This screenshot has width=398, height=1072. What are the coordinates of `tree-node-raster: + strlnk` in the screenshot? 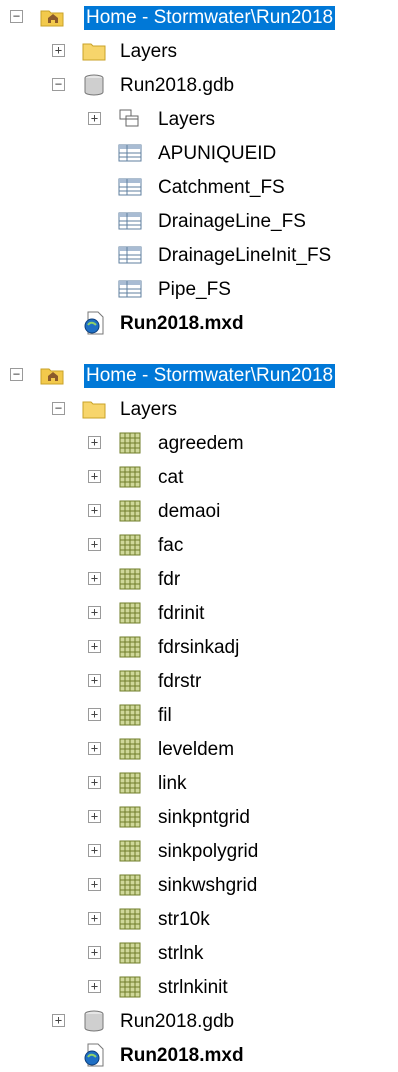 It's located at (199, 953).